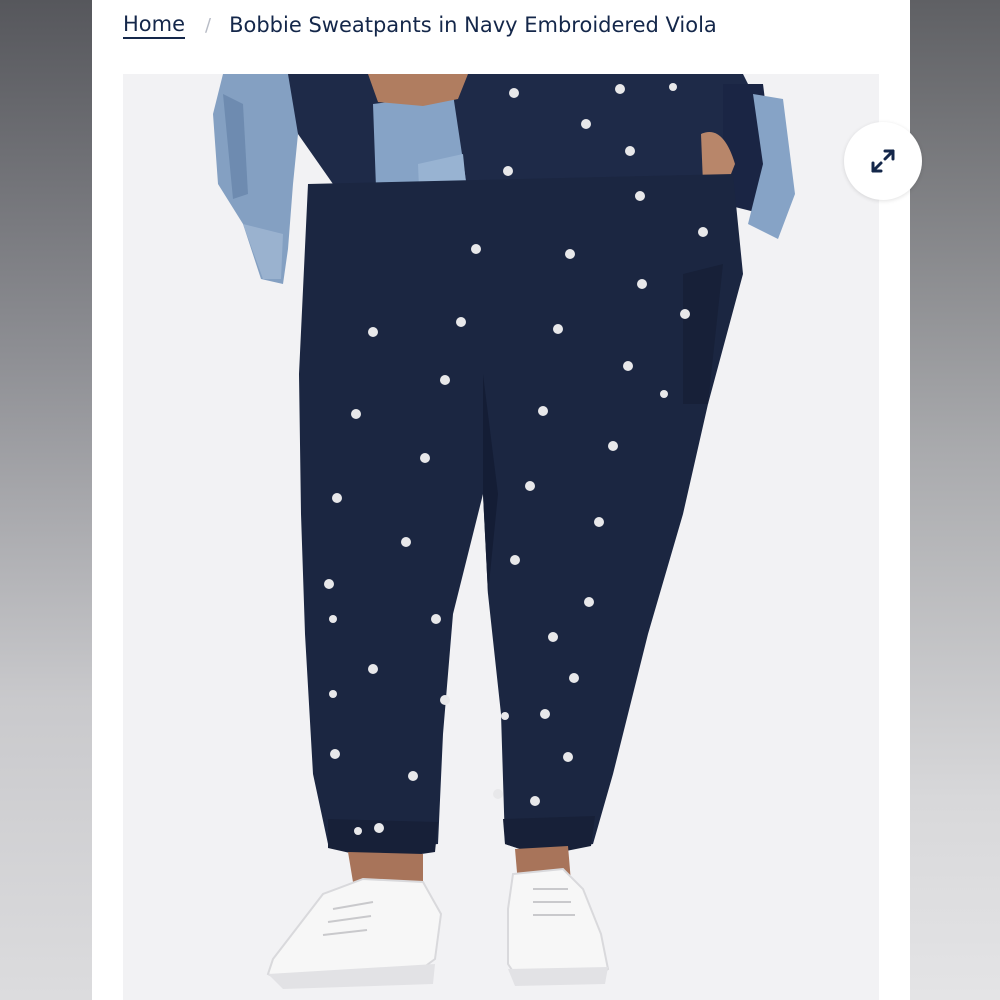  I want to click on breadcrumb-home-link: Home, so click(154, 25).